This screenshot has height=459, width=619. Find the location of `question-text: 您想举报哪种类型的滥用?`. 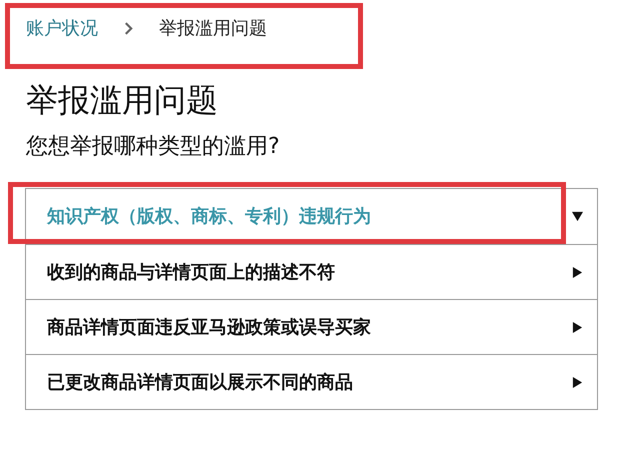

question-text: 您想举报哪种类型的滥用? is located at coordinates (153, 147).